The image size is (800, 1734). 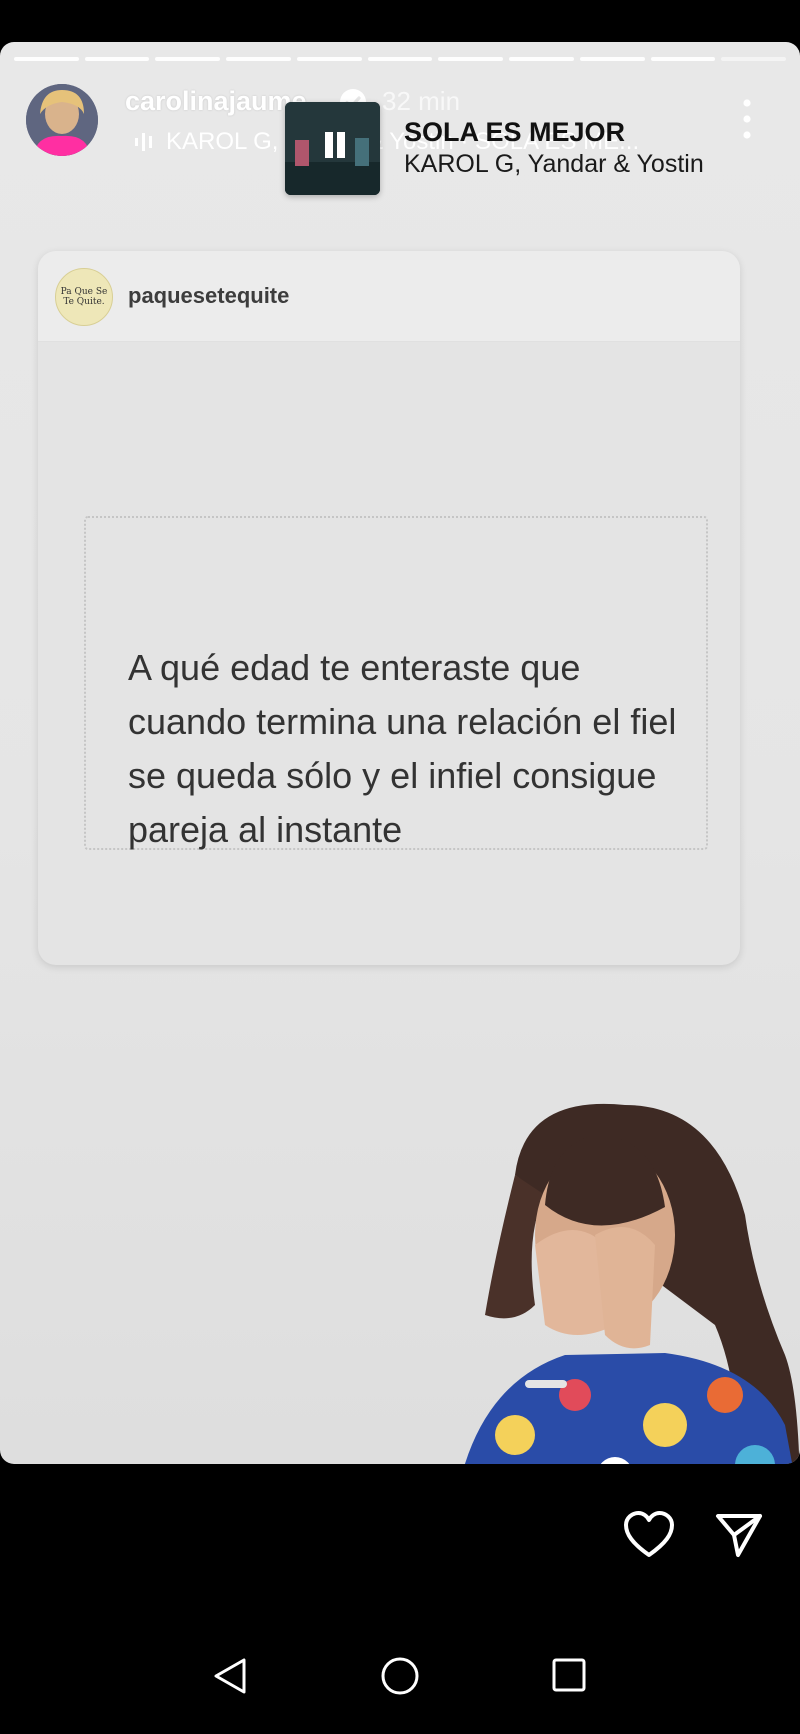 I want to click on back-triangle-icon, so click(x=230, y=1676).